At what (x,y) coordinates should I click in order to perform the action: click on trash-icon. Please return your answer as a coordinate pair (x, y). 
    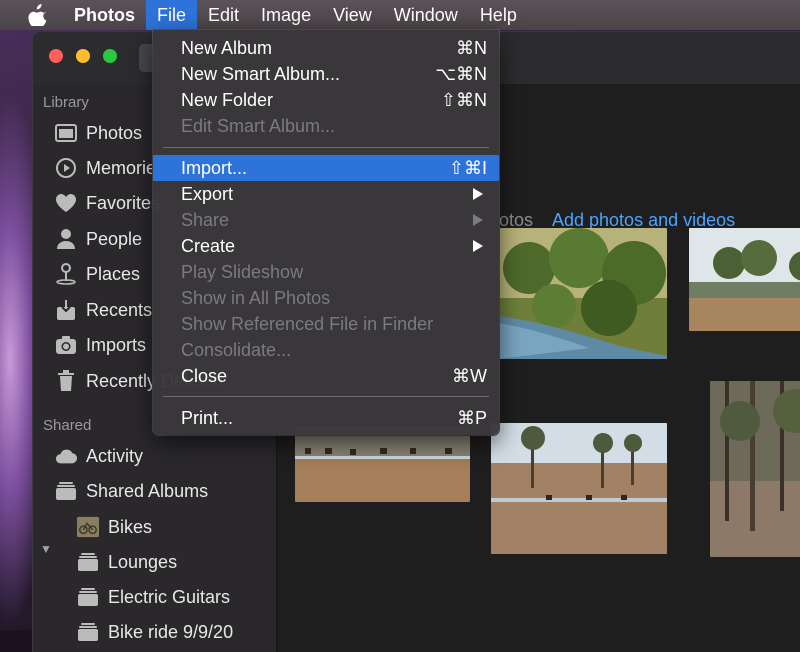
    Looking at the image, I should click on (66, 381).